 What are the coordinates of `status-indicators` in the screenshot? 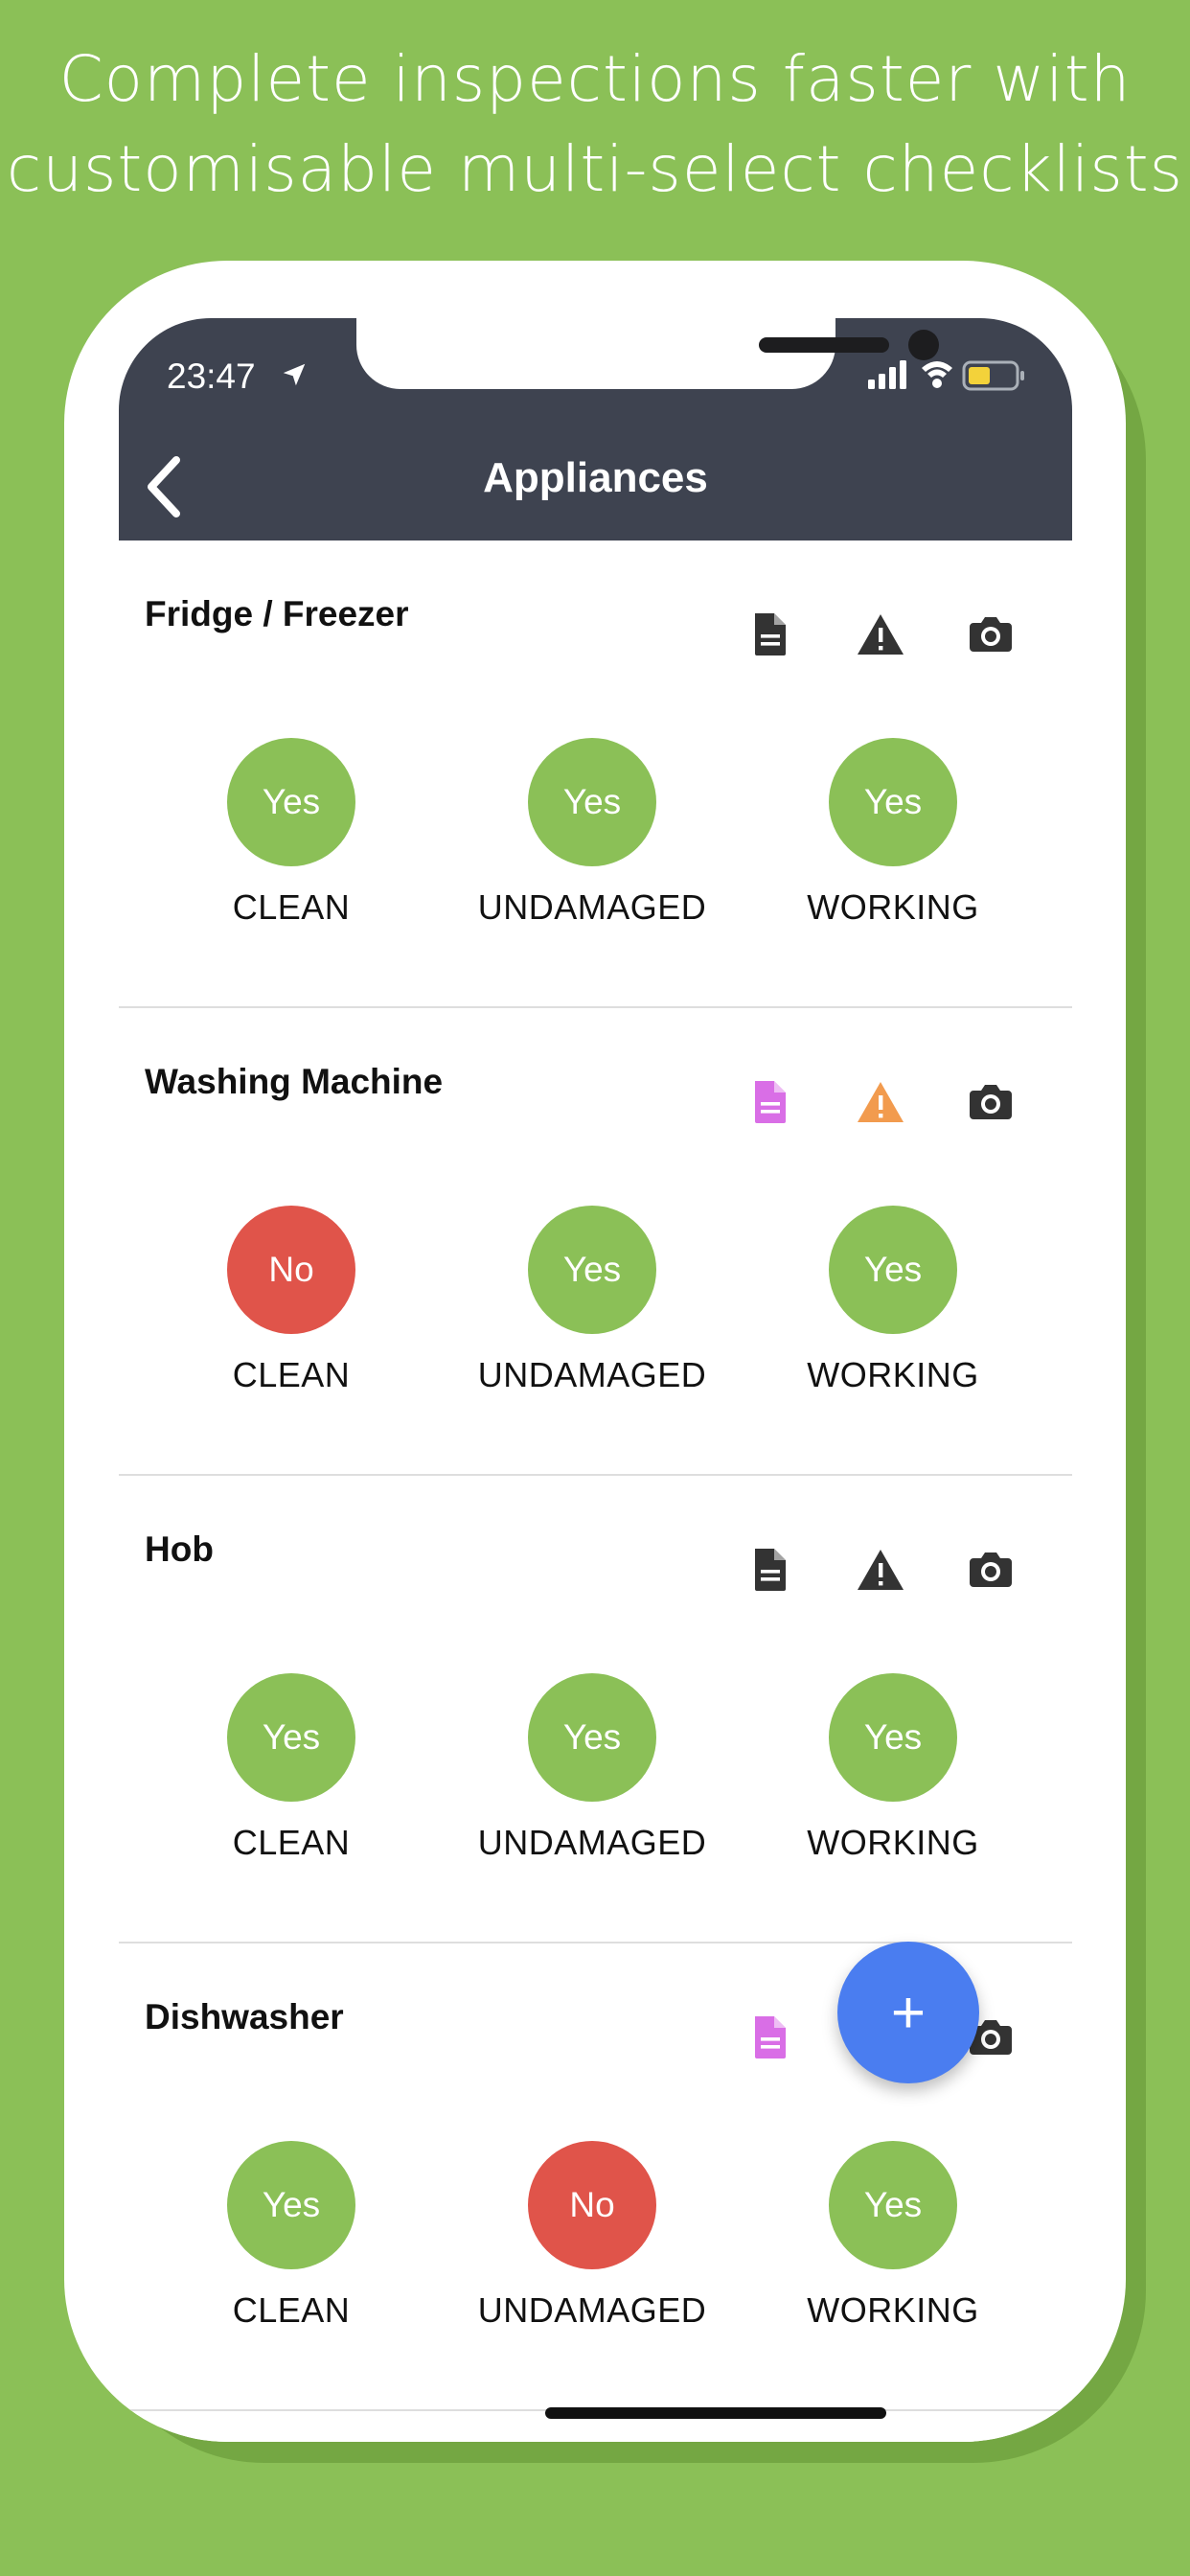 It's located at (946, 375).